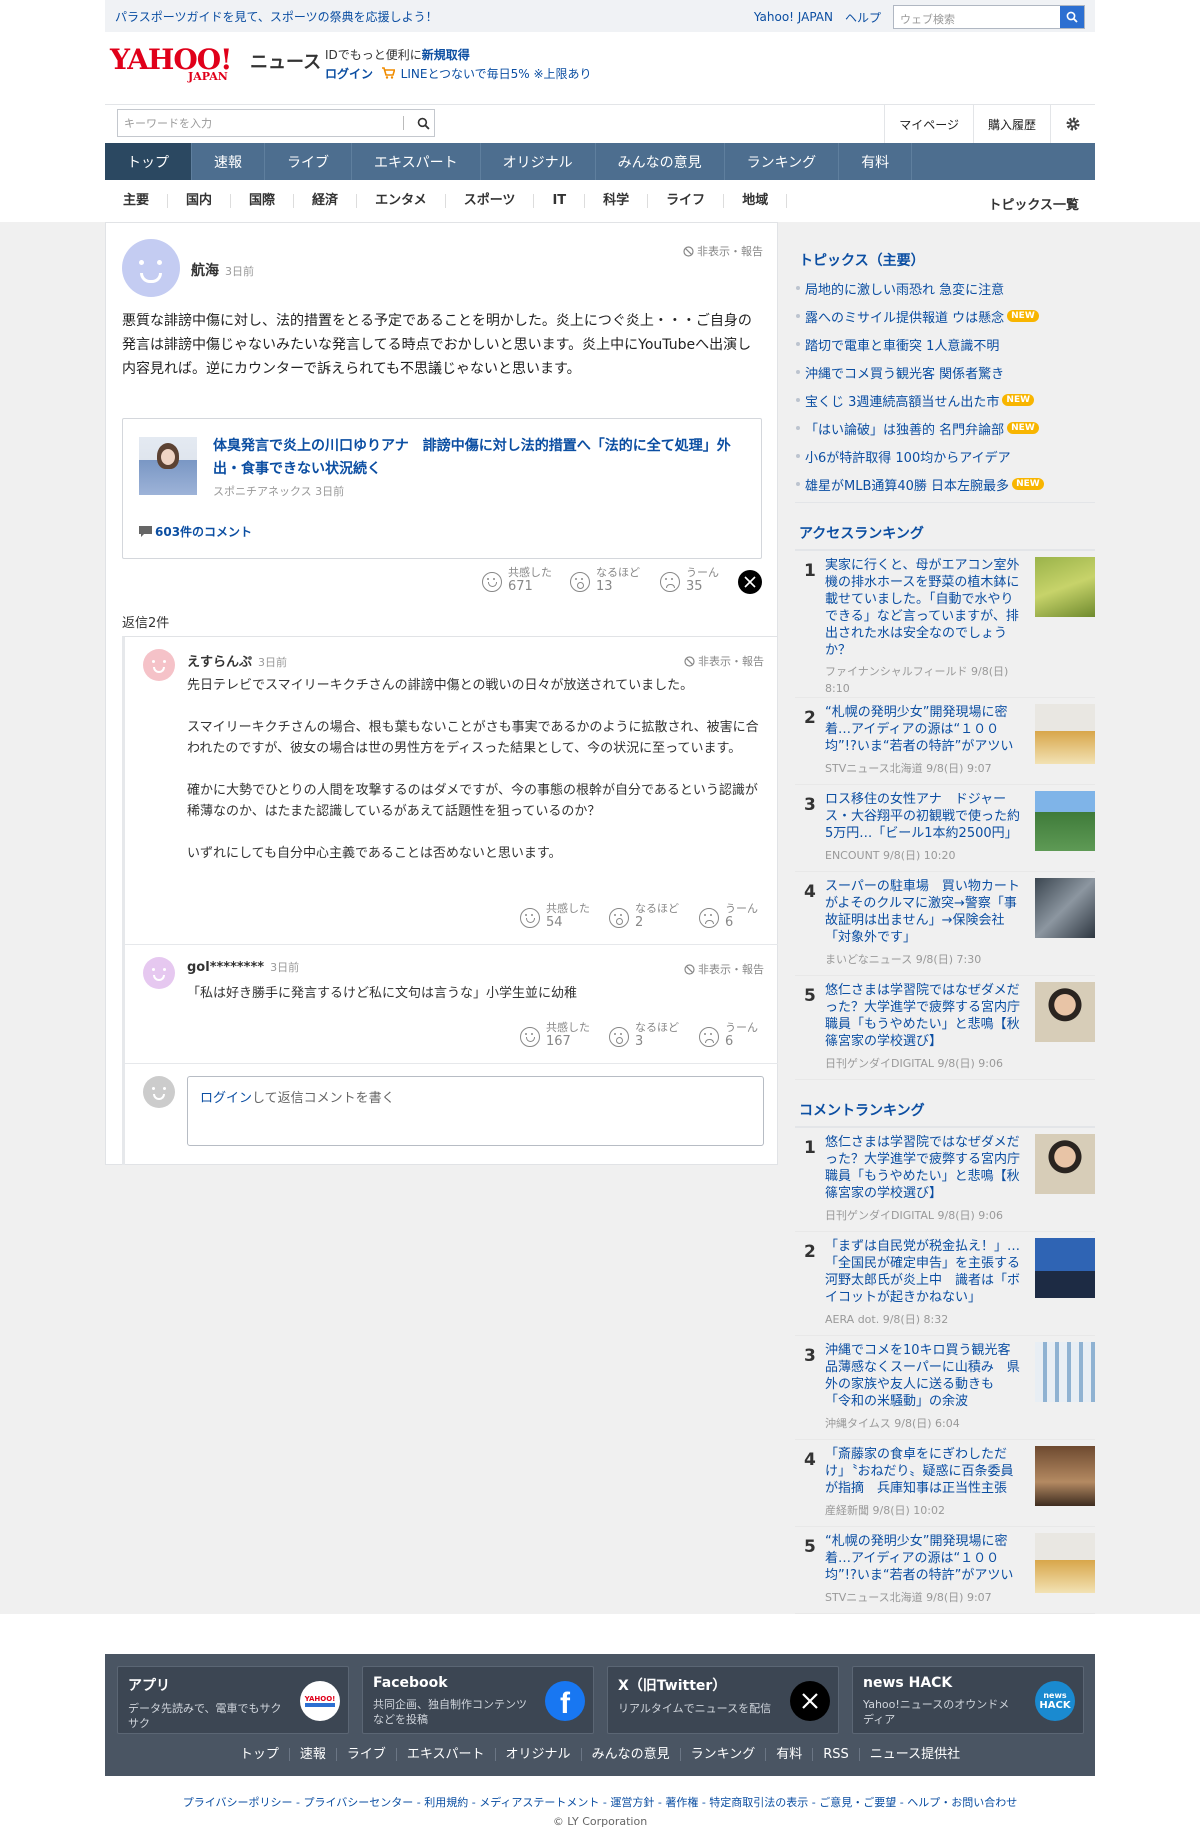 The image size is (1200, 1848). Describe the element at coordinates (219, 660) in the screenshot. I see `reply-username: えすらんぷ` at that location.